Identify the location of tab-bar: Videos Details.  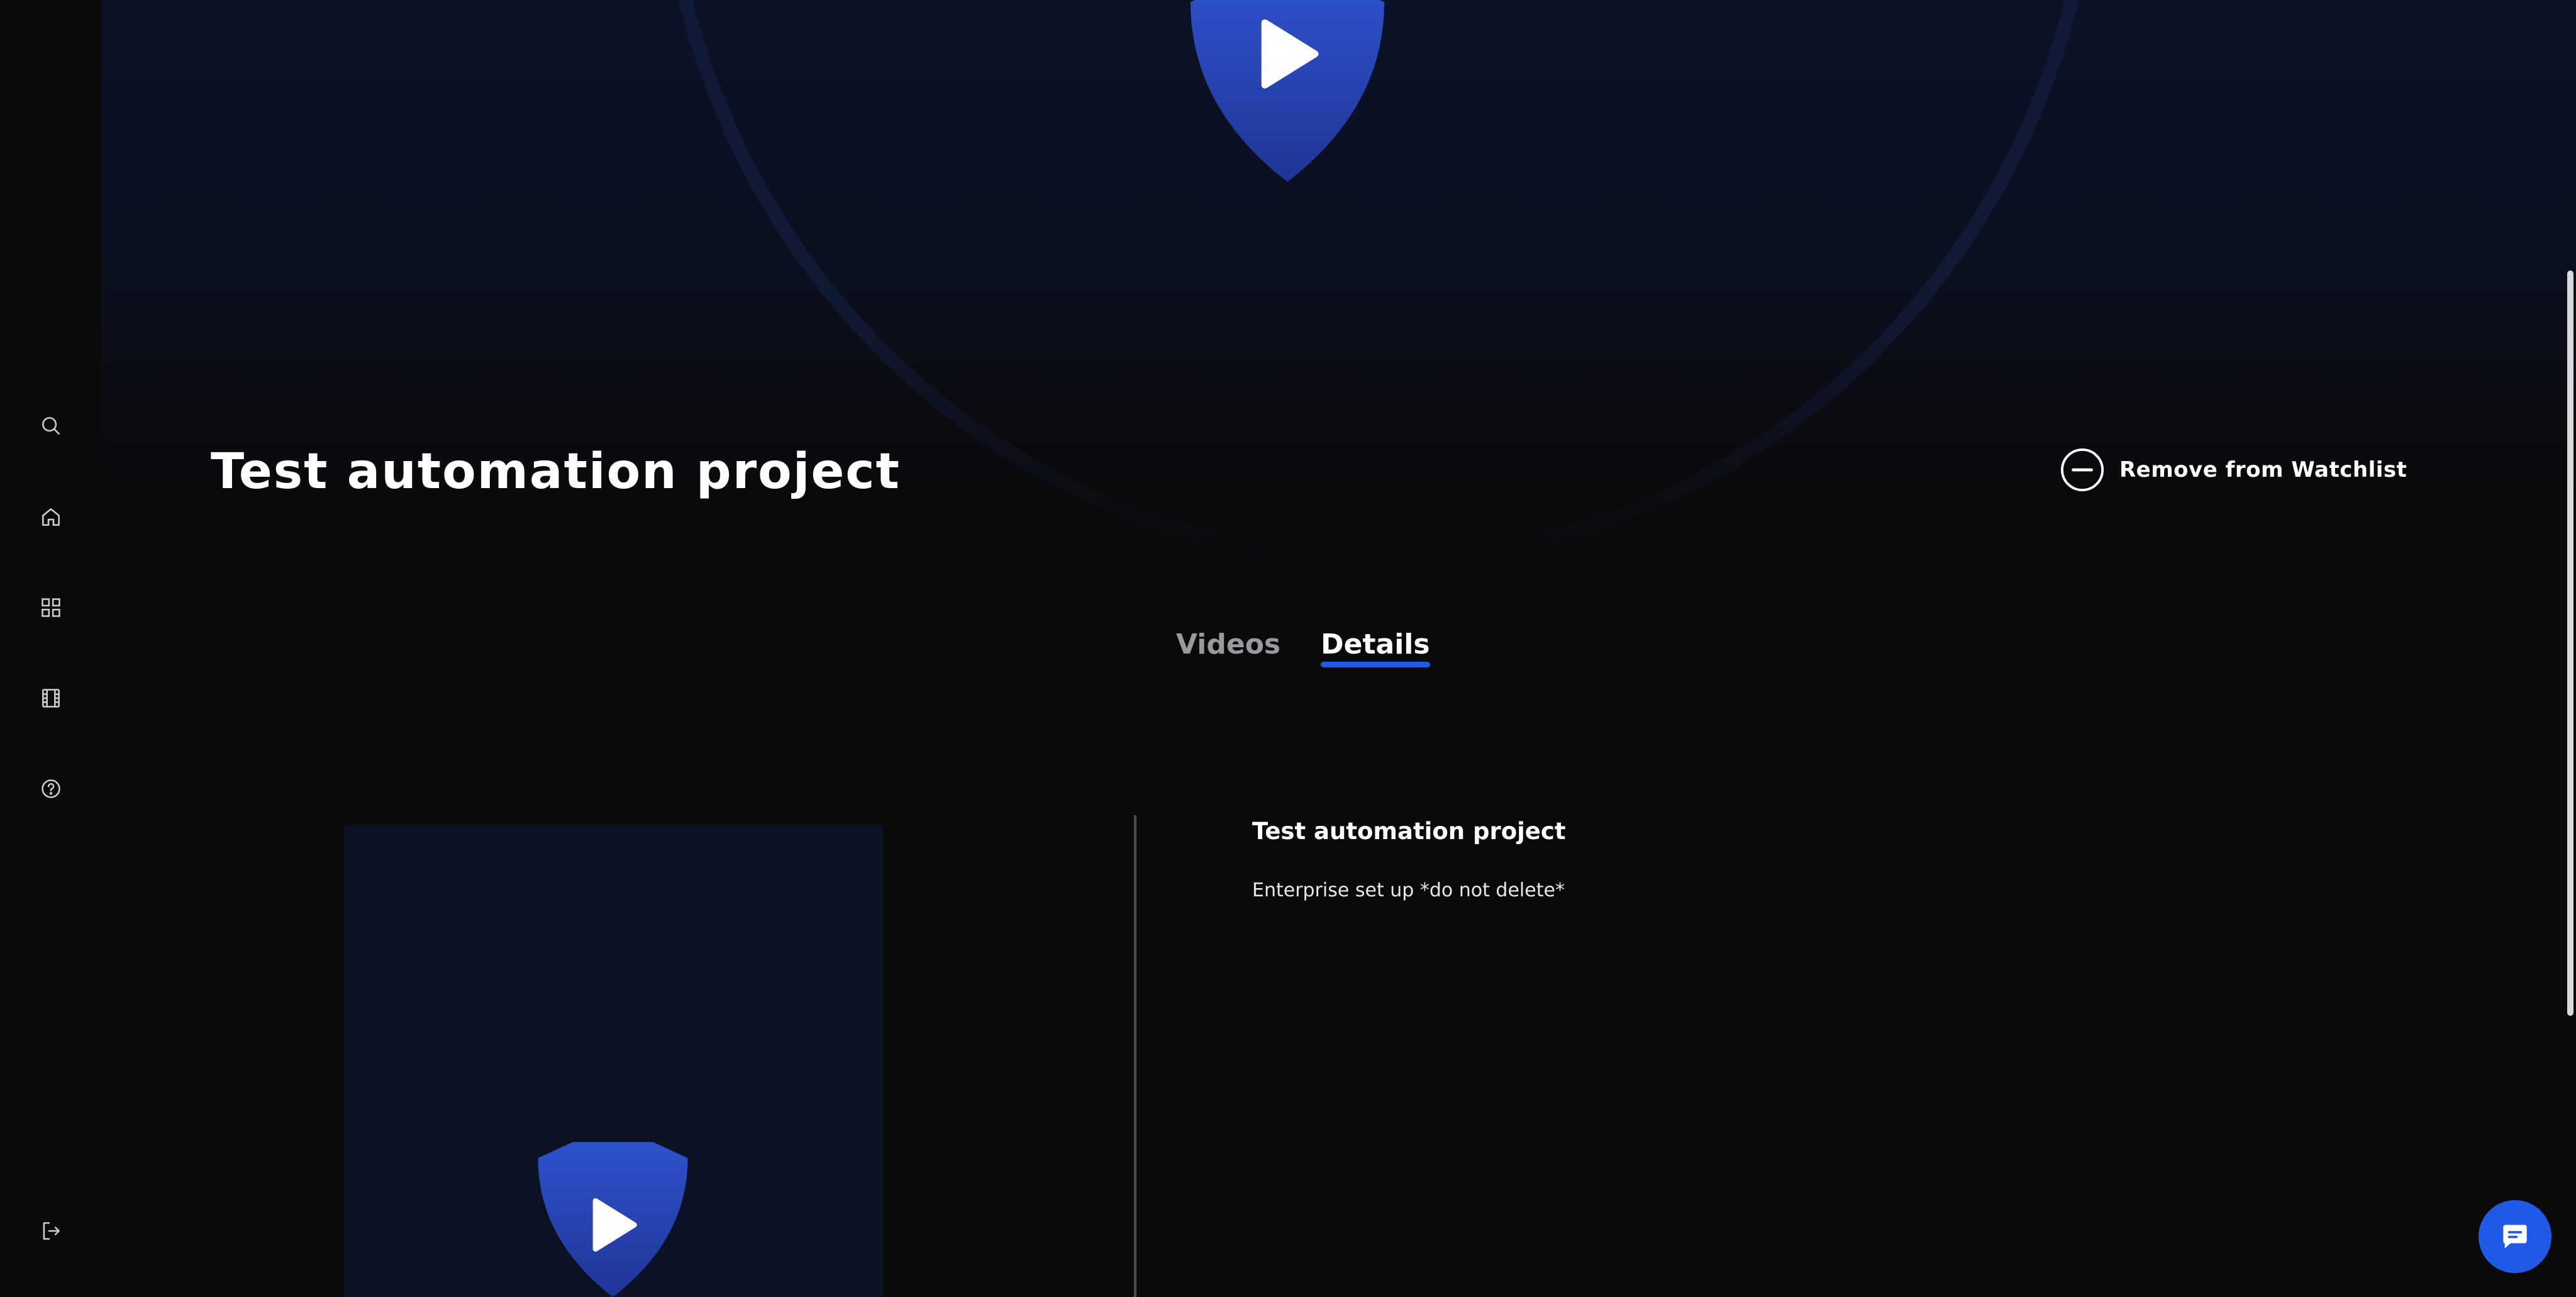
(1303, 645).